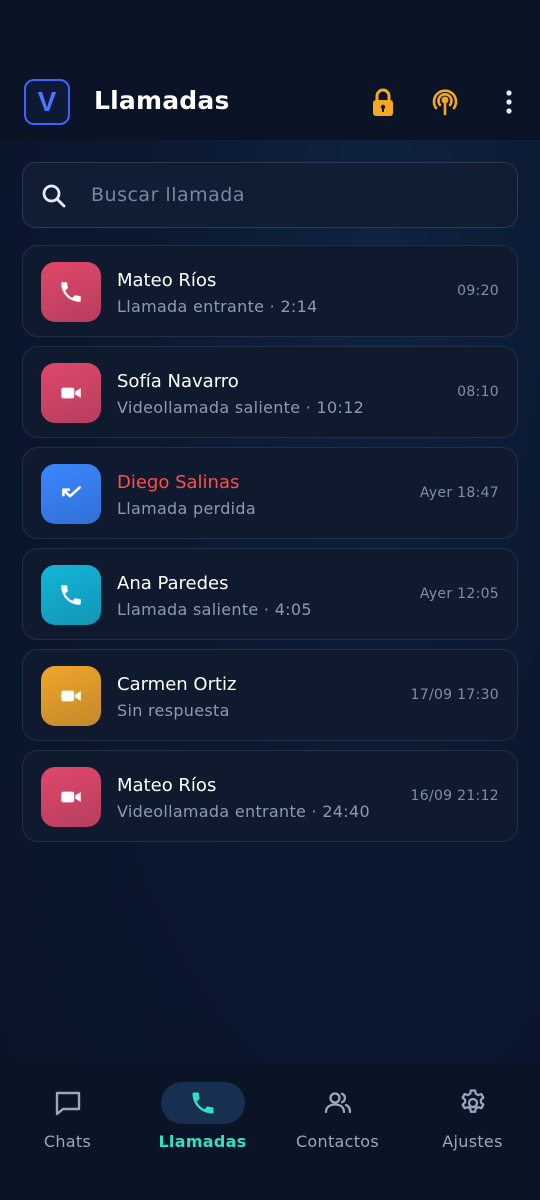 Image resolution: width=540 pixels, height=1200 pixels. Describe the element at coordinates (445, 102) in the screenshot. I see `broadcast-icon` at that location.